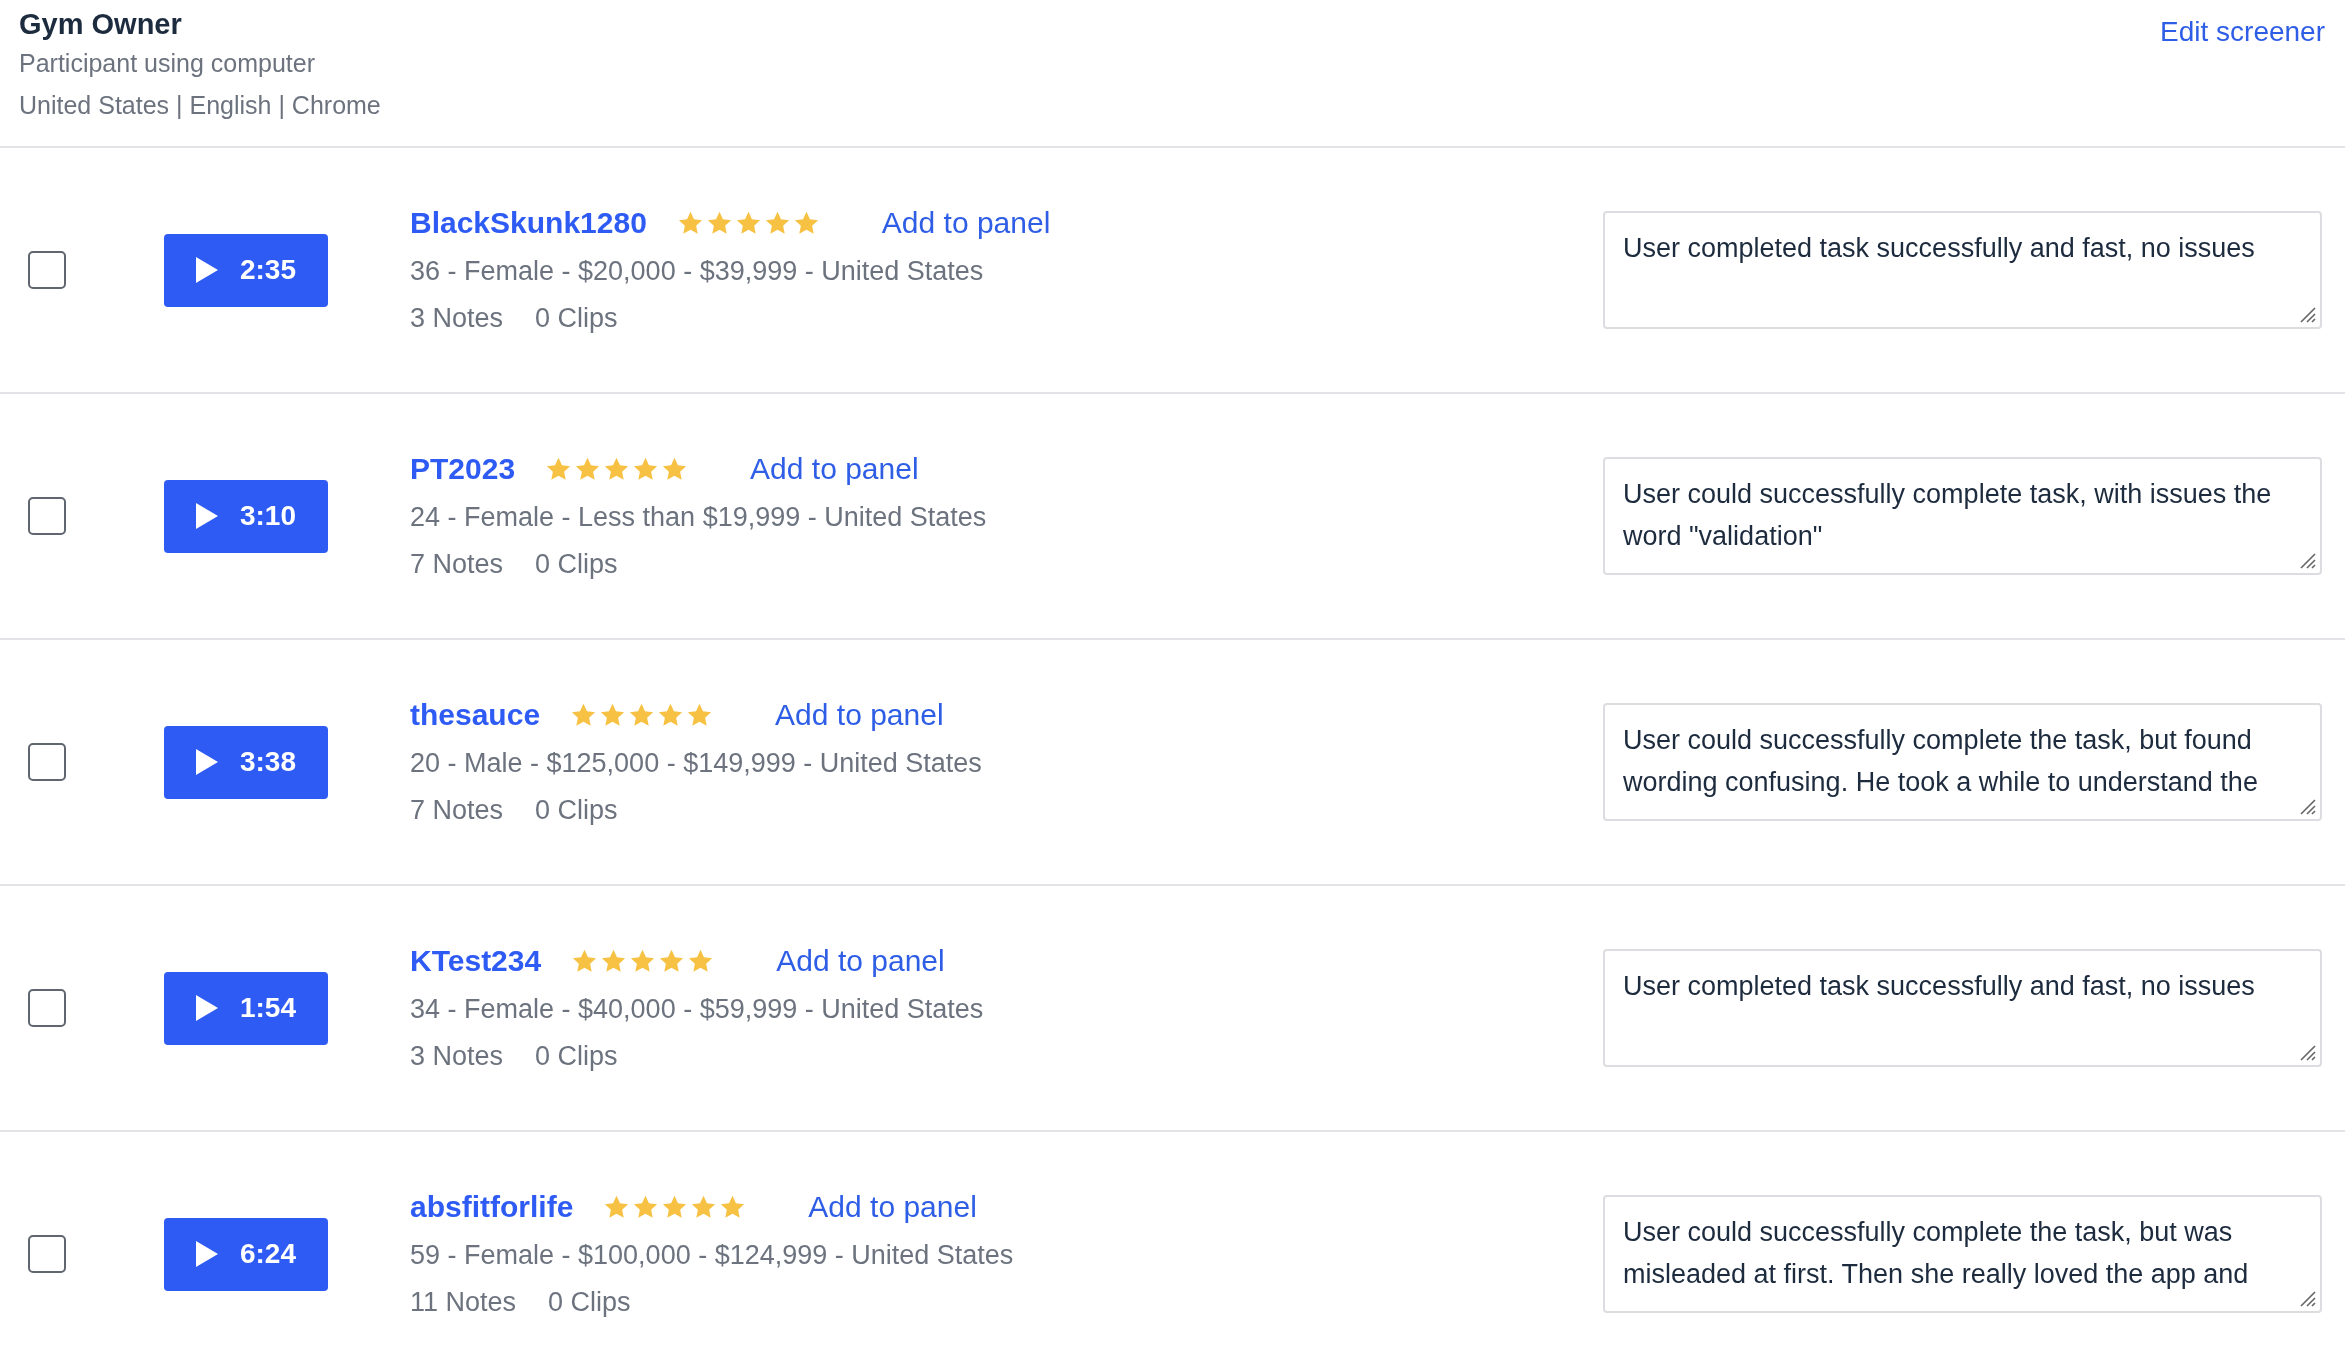 Image resolution: width=2345 pixels, height=1351 pixels. Describe the element at coordinates (246, 270) in the screenshot. I see `play-button: 2:35` at that location.